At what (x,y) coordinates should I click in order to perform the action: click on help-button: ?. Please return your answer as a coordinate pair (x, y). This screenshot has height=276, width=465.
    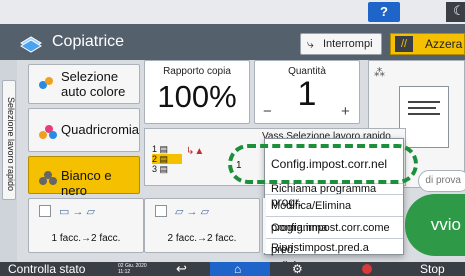
    Looking at the image, I should click on (384, 12).